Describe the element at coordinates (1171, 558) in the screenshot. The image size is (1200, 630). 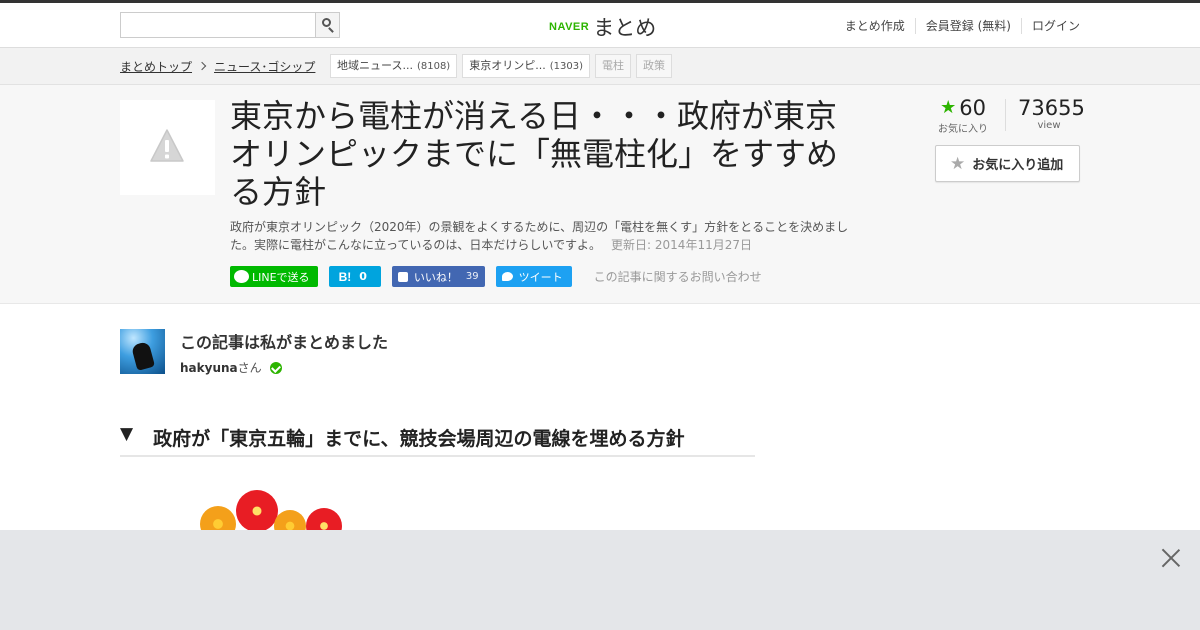
I see `close-icon` at that location.